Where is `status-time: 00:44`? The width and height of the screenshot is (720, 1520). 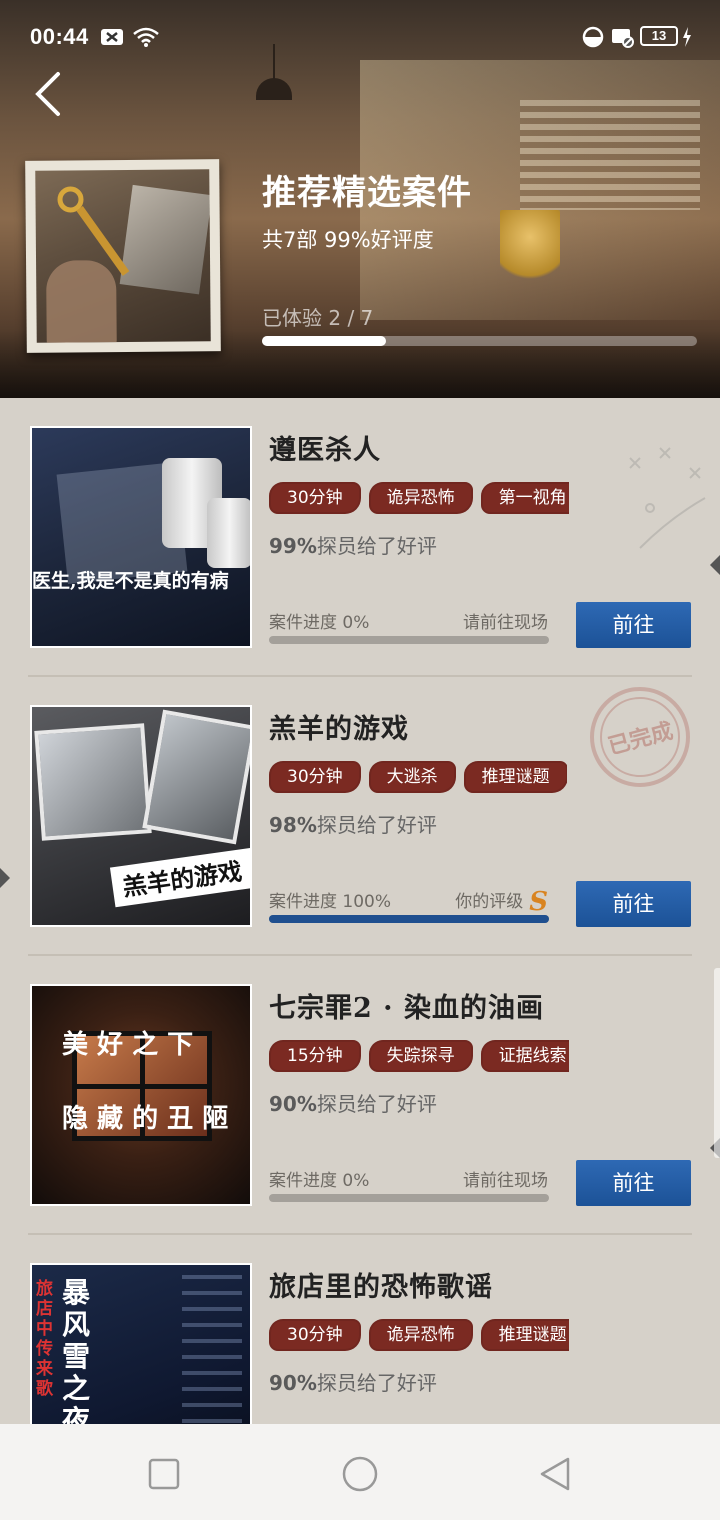 status-time: 00:44 is located at coordinates (59, 36).